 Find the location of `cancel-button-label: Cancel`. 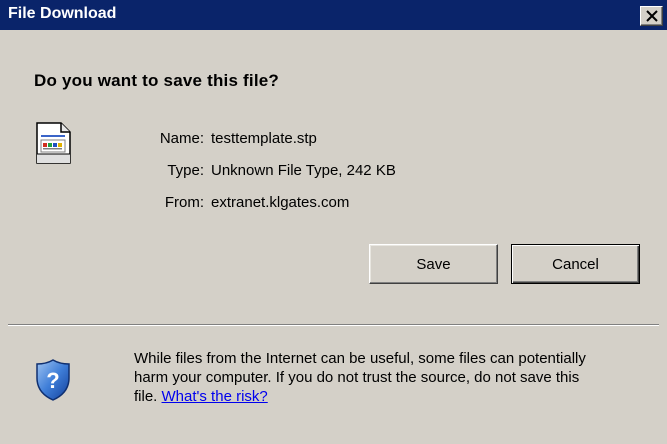

cancel-button-label: Cancel is located at coordinates (575, 264).